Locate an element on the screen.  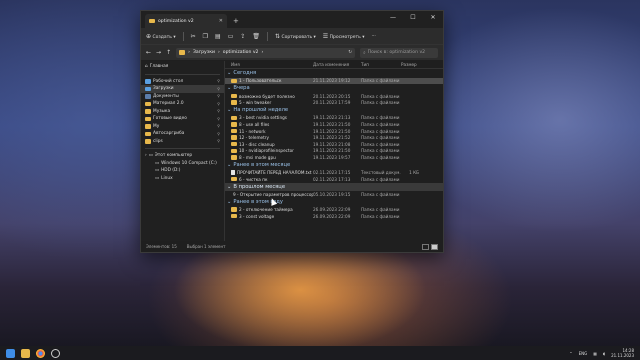
sidebar-drive: ▭ HDD (D:) is located at coordinates (182, 171).